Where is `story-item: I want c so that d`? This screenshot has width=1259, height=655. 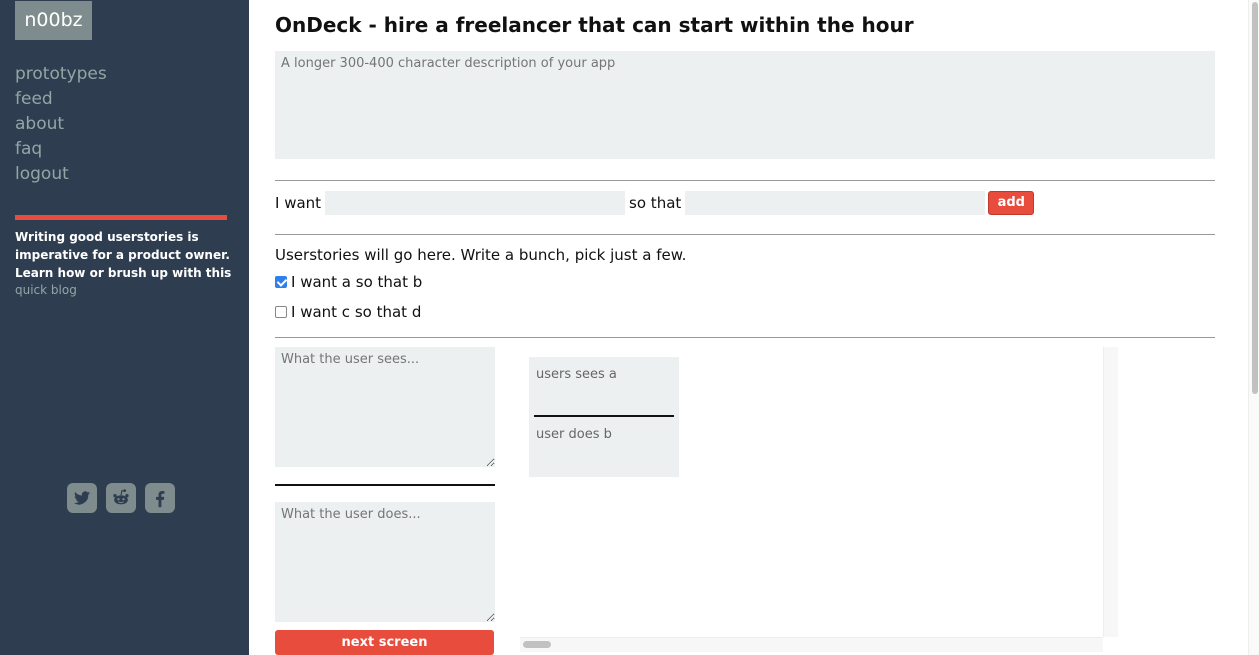 story-item: I want c so that d is located at coordinates (348, 312).